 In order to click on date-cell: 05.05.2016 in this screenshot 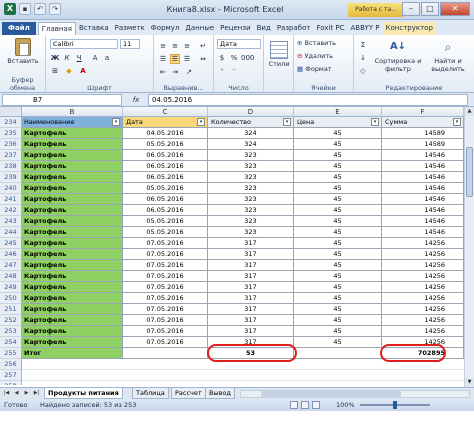, I will do `click(165, 188)`.